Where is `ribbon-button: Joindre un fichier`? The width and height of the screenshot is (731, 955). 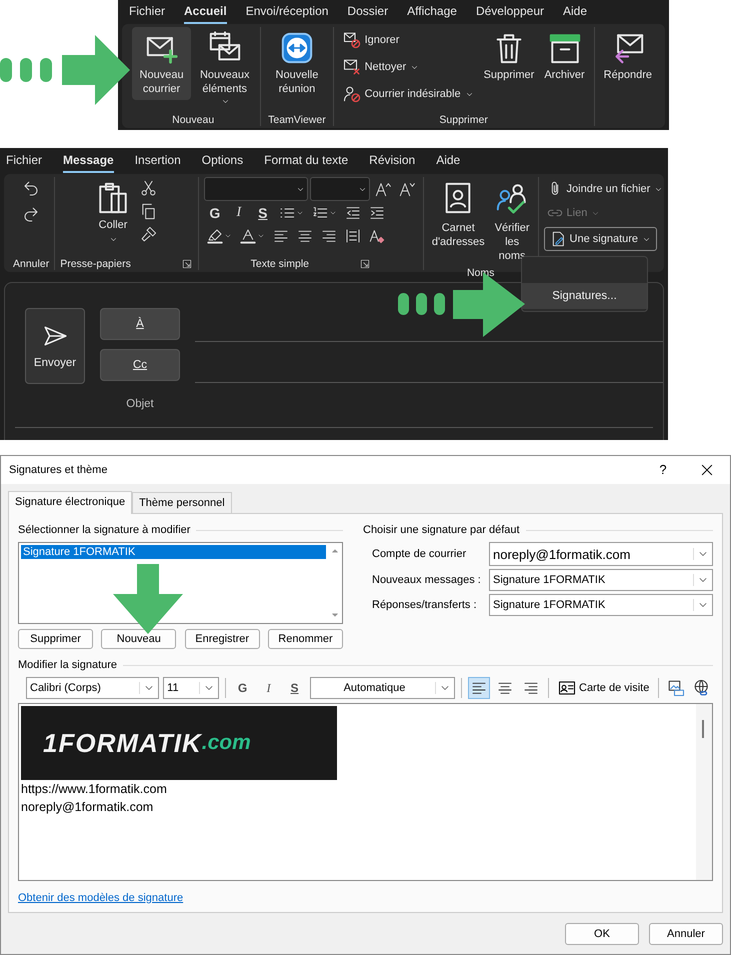 ribbon-button: Joindre un fichier is located at coordinates (605, 189).